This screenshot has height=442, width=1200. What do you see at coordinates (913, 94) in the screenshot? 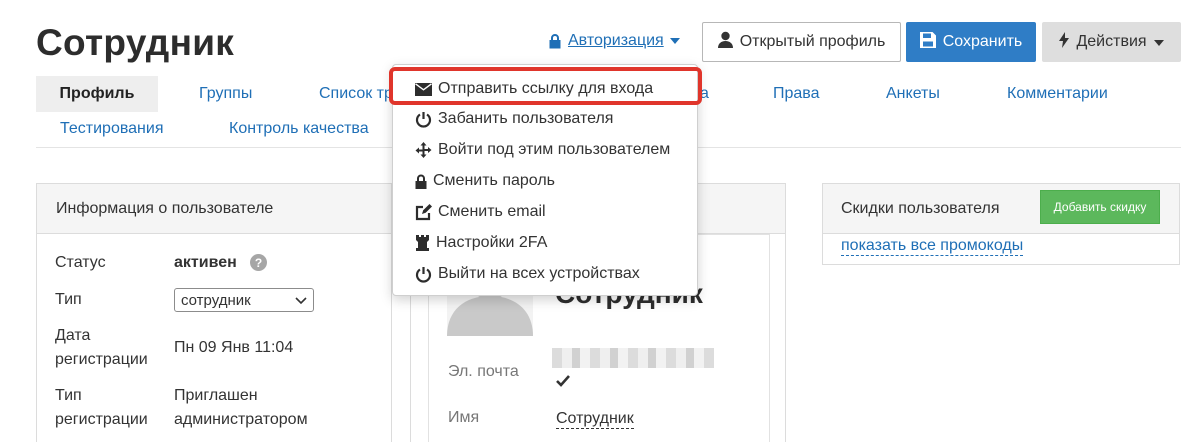
I see `tab-surveys: Анкеты` at bounding box center [913, 94].